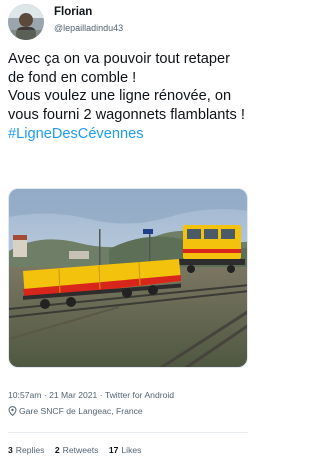  I want to click on likes-label: Likes, so click(131, 450).